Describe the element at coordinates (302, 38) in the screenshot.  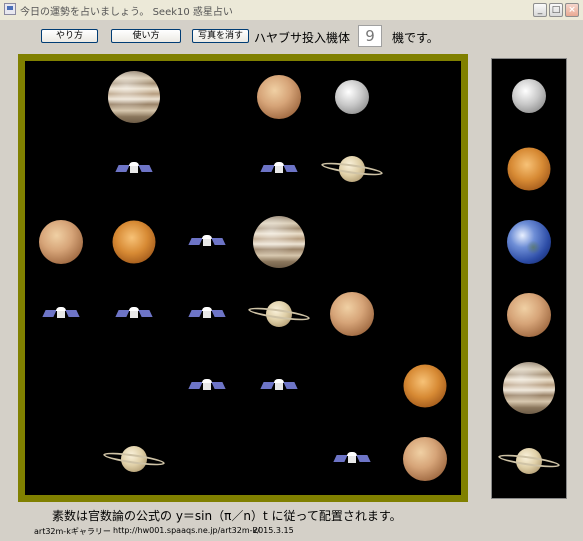
I see `probe-count-label: ハヤブサ投入機体` at that location.